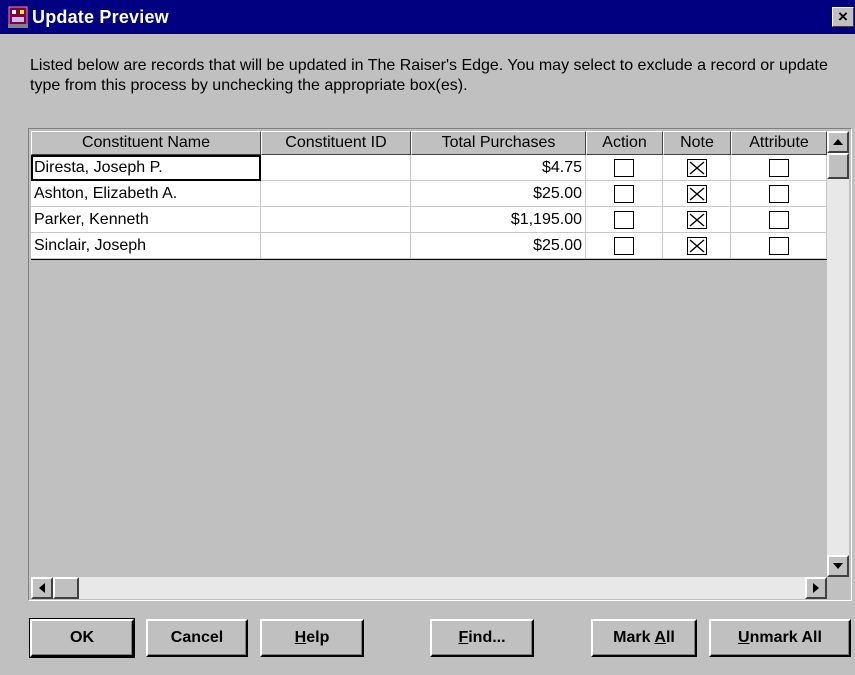 The width and height of the screenshot is (855, 675). I want to click on table-row: Sinclair, Joseph $25.00, so click(429, 246).